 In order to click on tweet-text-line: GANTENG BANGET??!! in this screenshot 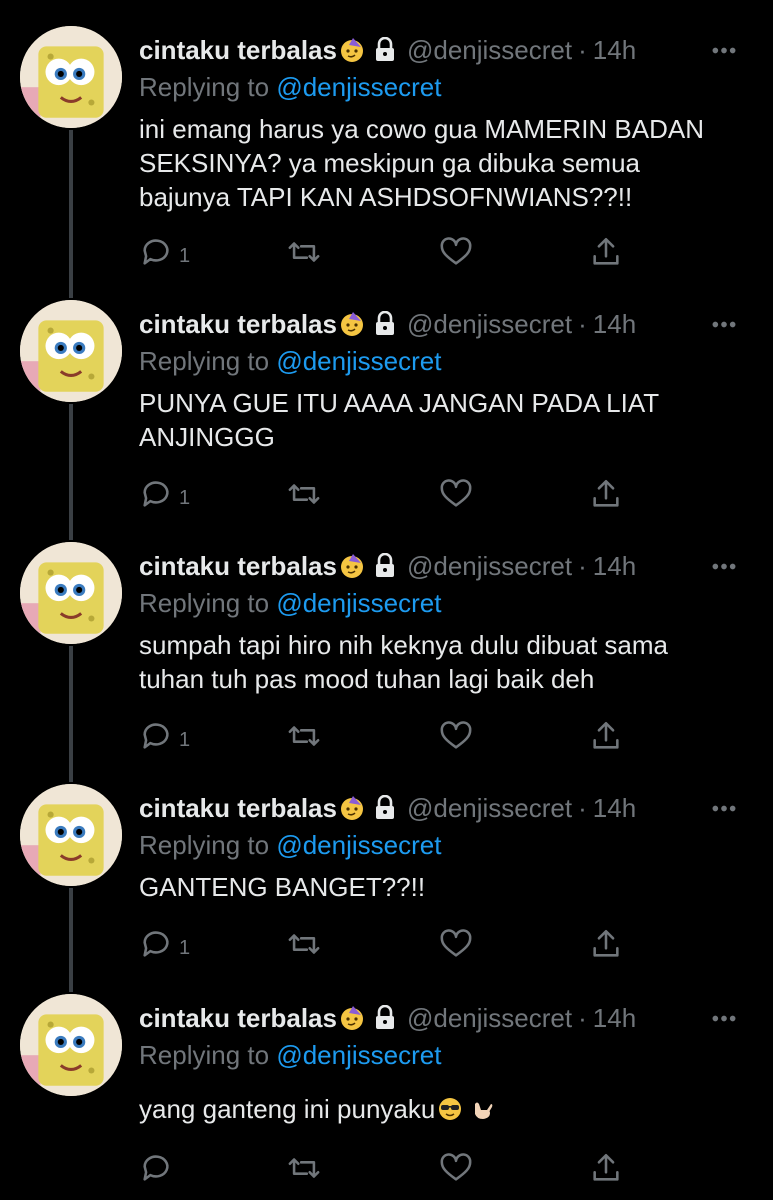, I will do `click(282, 887)`.